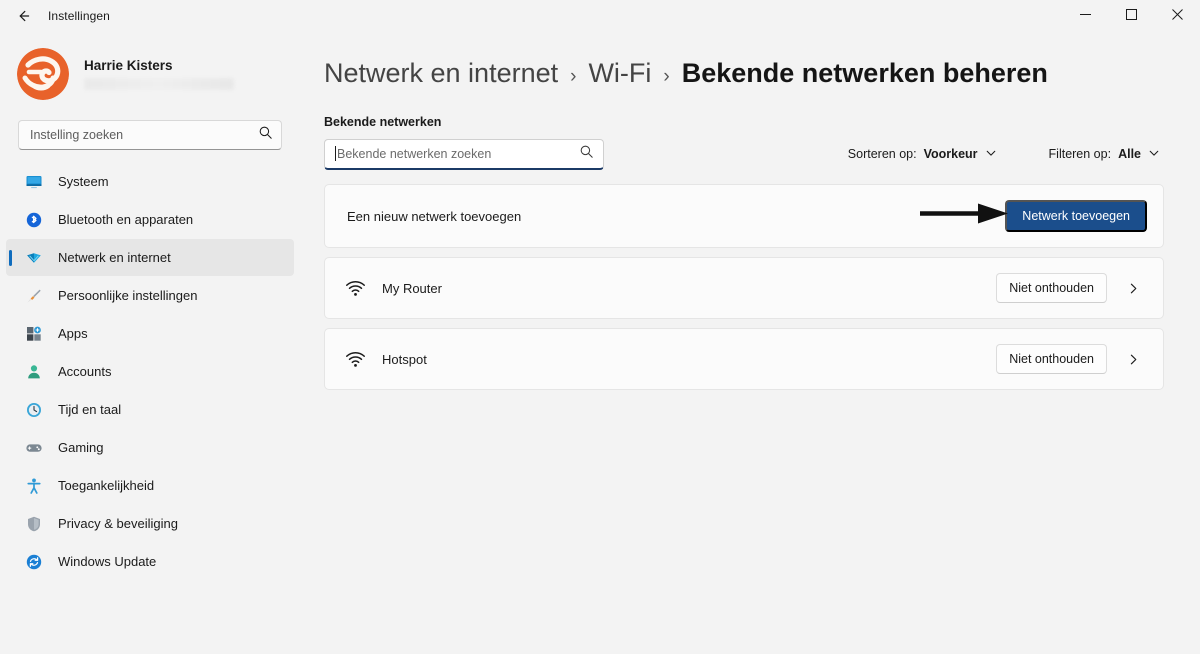 The image size is (1200, 654). I want to click on close-button, so click(1177, 16).